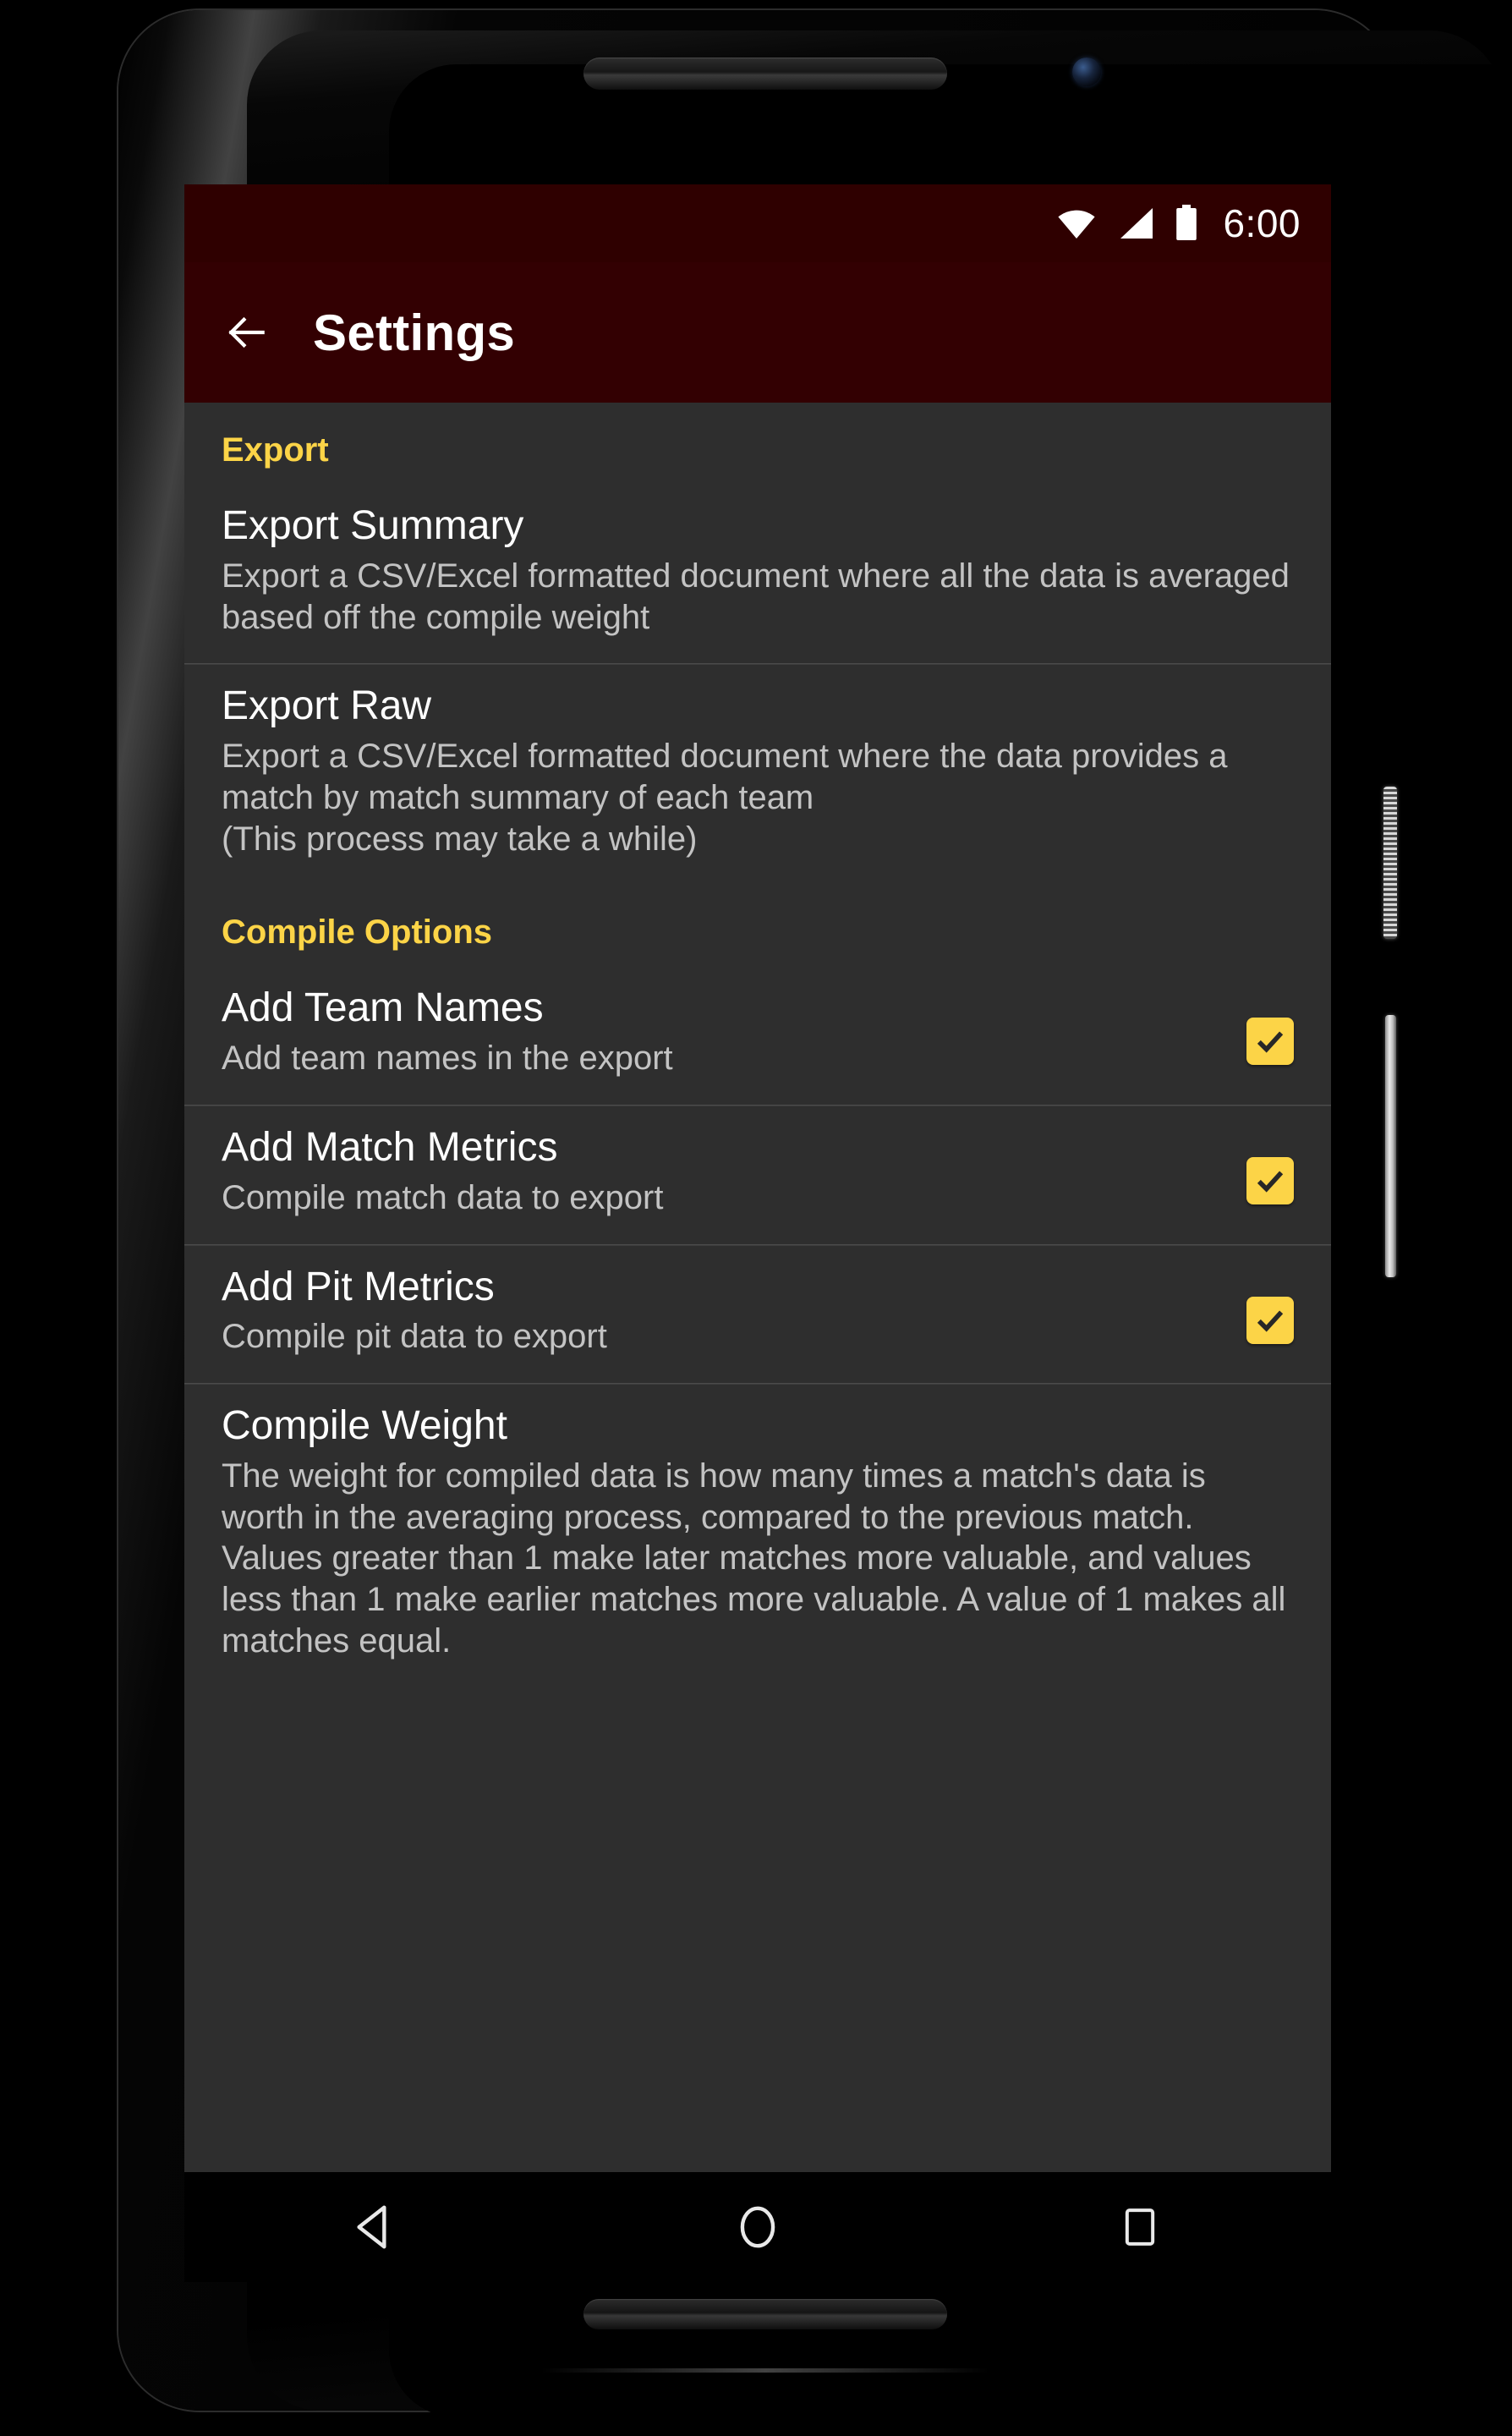  I want to click on list-item-subtitle: Add team names in the export, so click(447, 1059).